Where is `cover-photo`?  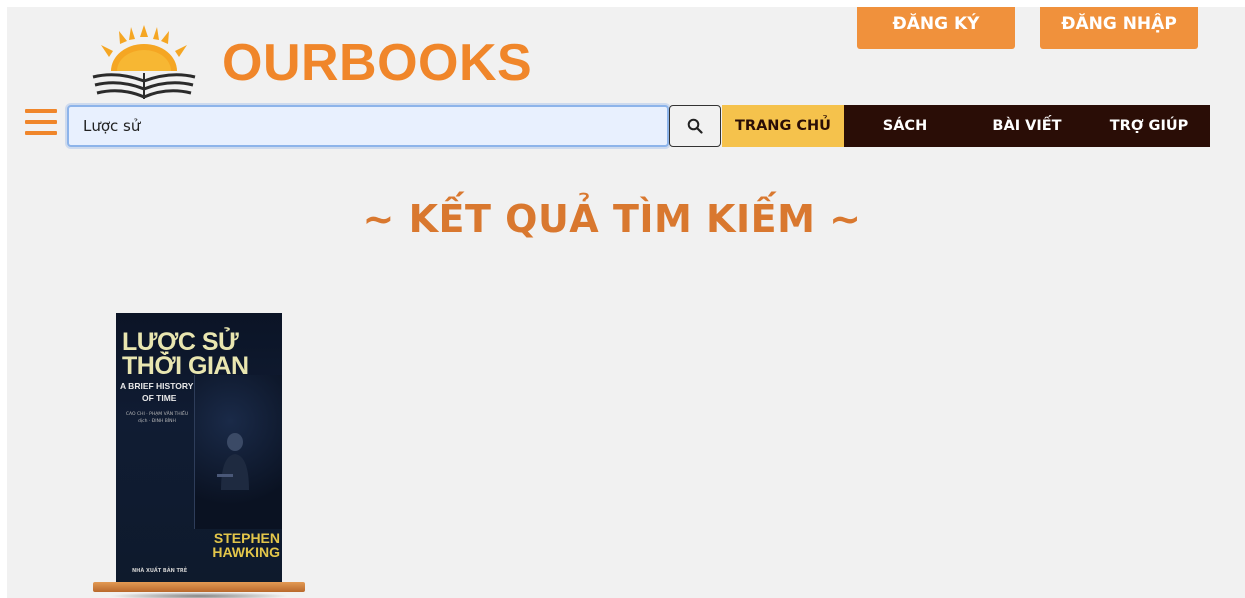
cover-photo is located at coordinates (238, 452).